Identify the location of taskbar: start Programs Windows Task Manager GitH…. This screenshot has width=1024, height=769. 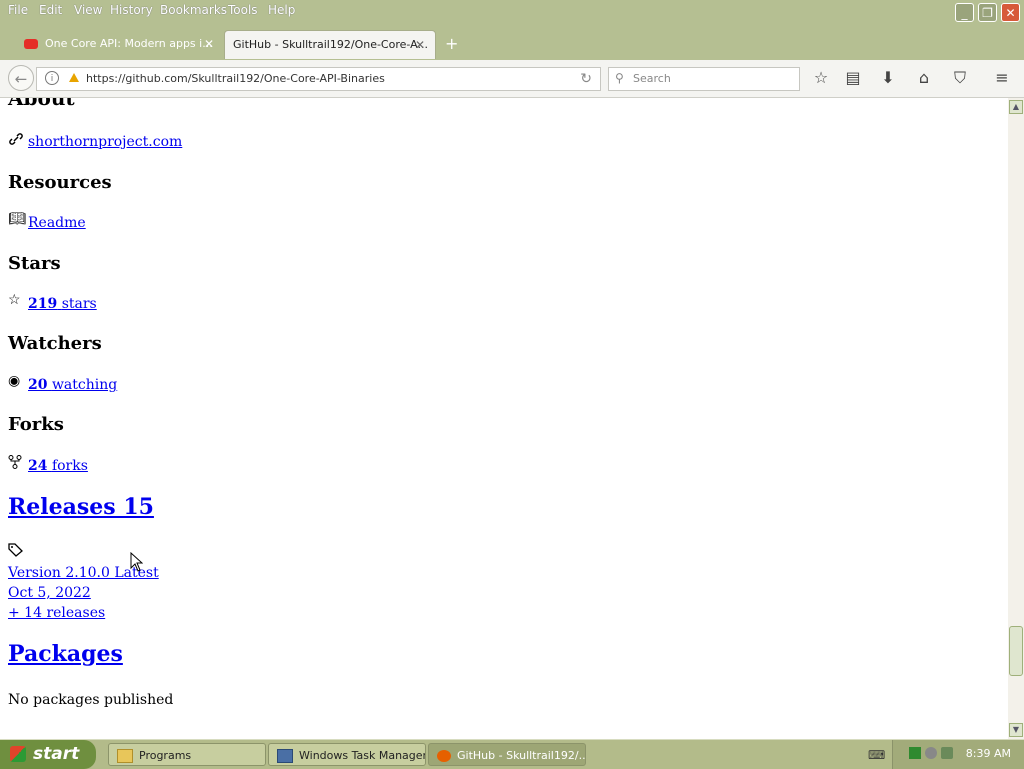
(512, 754).